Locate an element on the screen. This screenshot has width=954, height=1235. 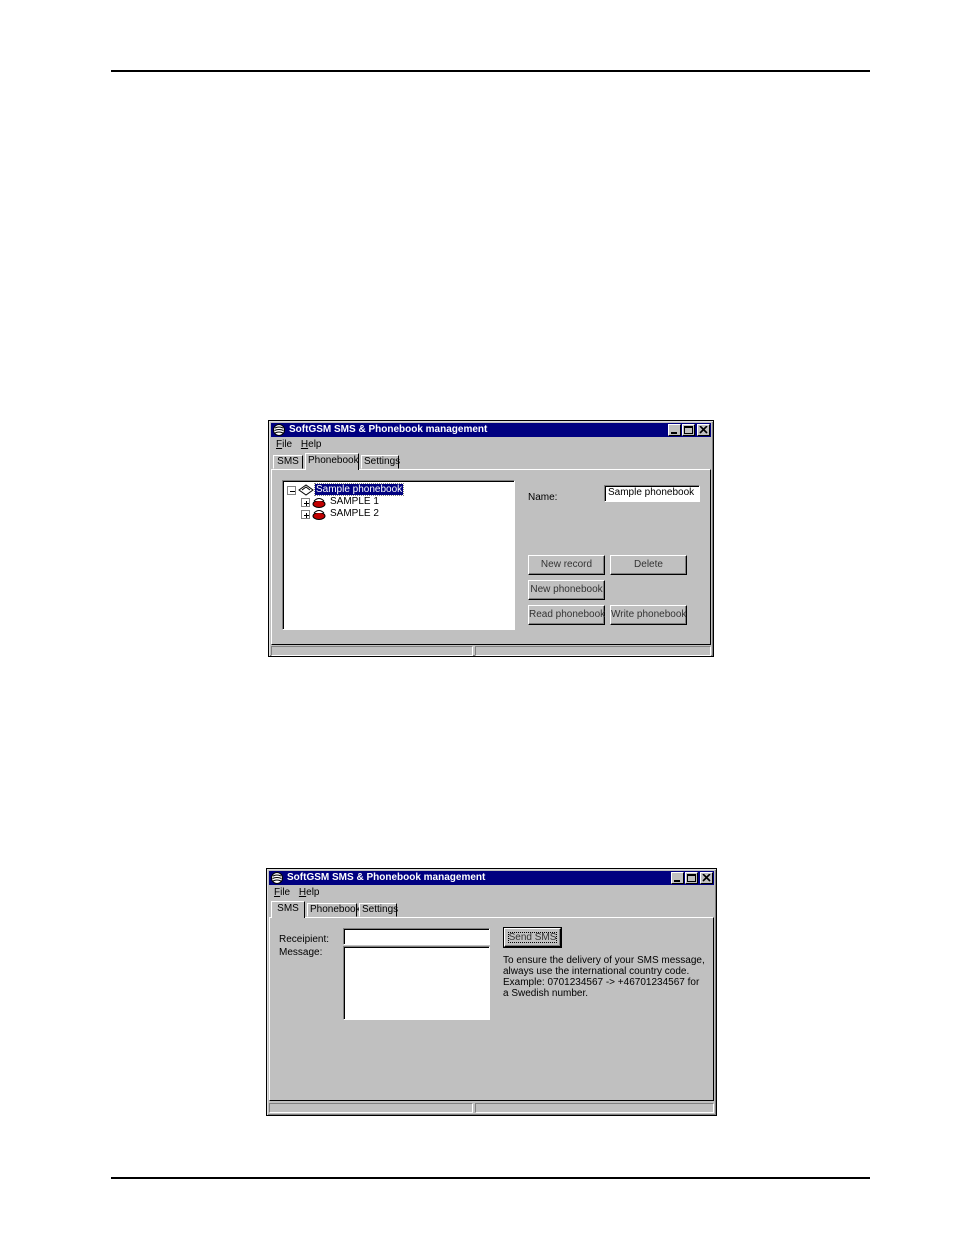
recipient-input is located at coordinates (416, 936).